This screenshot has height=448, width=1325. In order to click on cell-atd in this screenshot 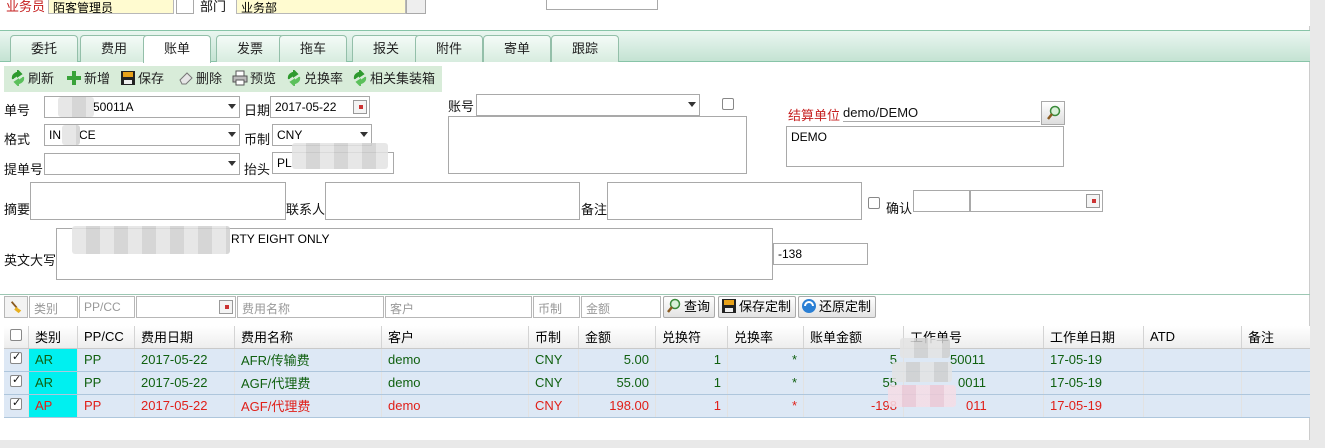, I will do `click(1192, 360)`.